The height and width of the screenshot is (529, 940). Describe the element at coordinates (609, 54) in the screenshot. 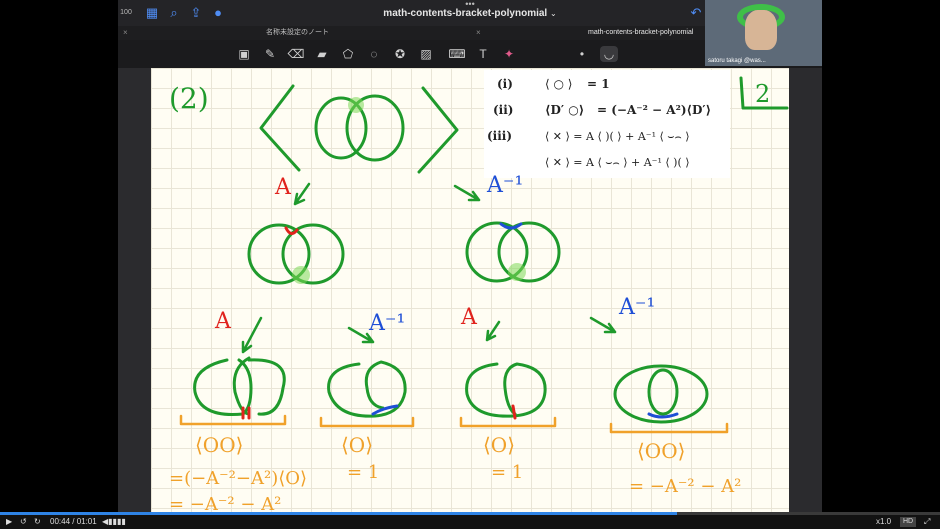

I see `stroke-style-icon: ◡` at that location.